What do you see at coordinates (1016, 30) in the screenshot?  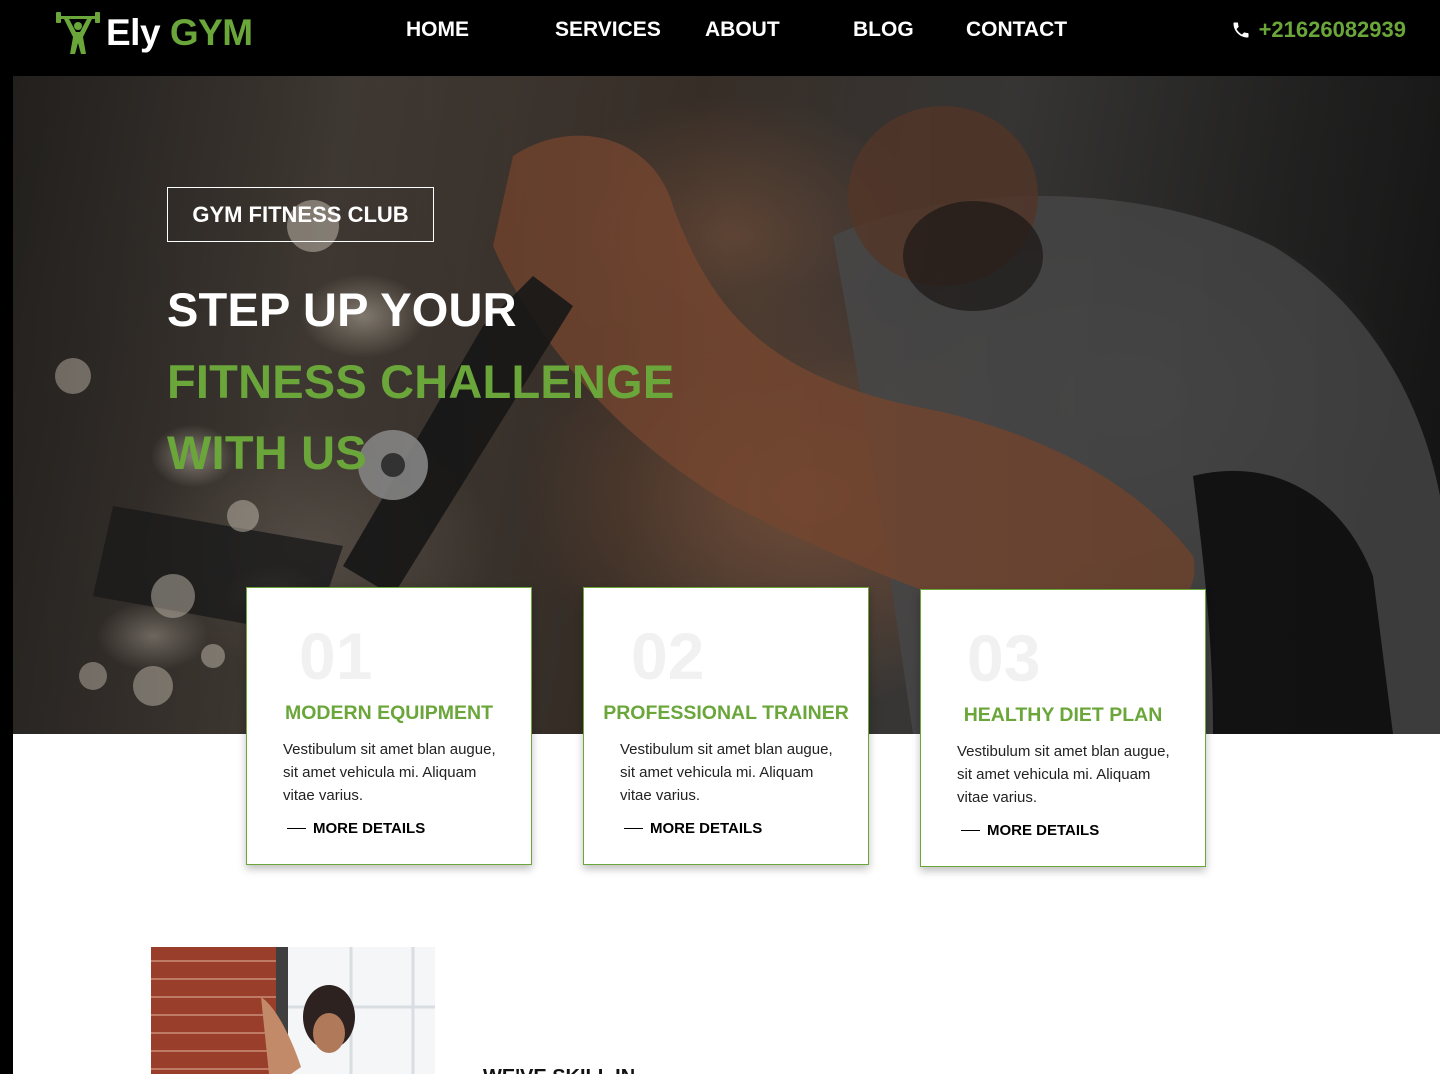 I see `nav-contact: CONTACT` at bounding box center [1016, 30].